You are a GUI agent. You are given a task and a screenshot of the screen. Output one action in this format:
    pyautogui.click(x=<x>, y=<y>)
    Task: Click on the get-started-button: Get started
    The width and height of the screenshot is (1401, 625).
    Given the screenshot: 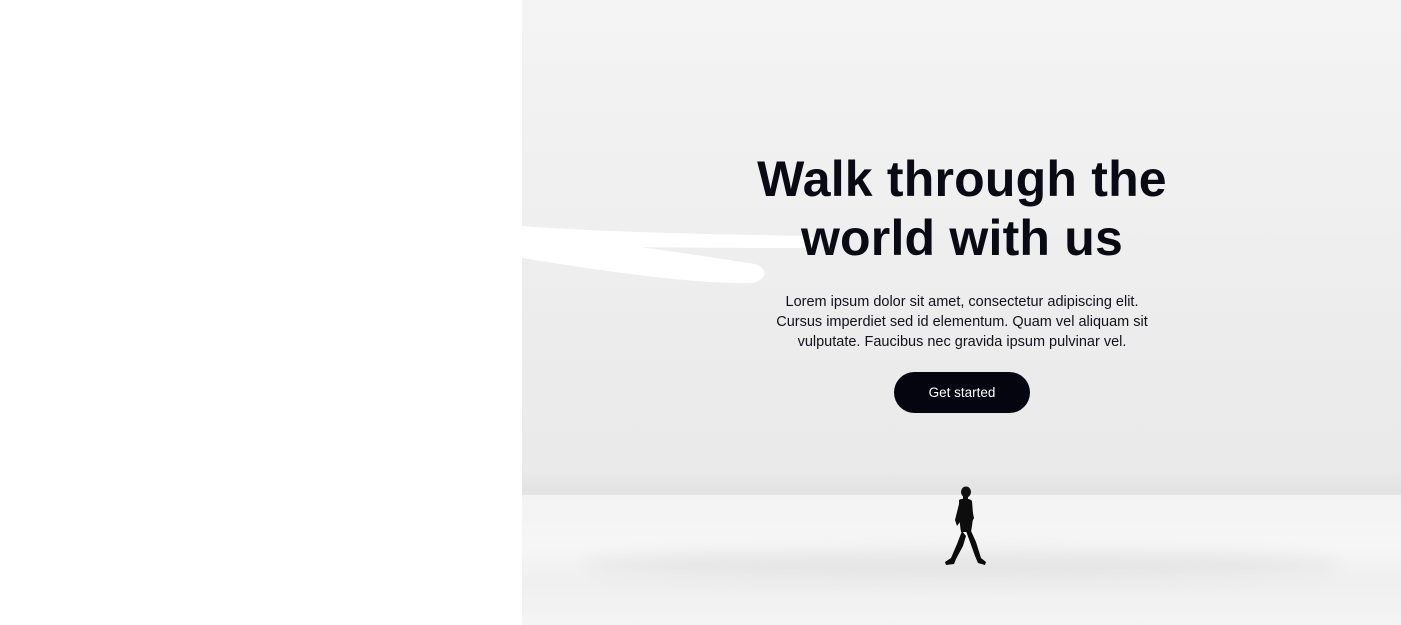 What is the action you would take?
    pyautogui.click(x=962, y=392)
    